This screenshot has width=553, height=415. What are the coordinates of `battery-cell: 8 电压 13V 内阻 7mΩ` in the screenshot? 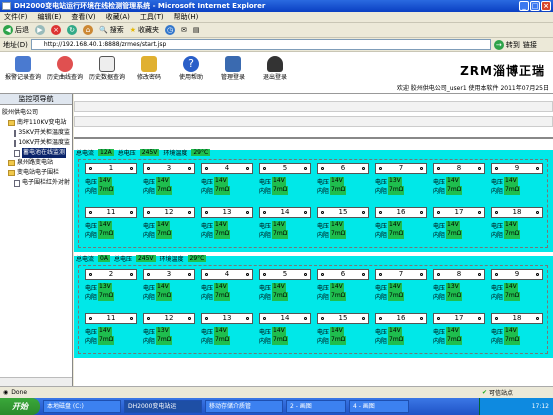 It's located at (459, 286).